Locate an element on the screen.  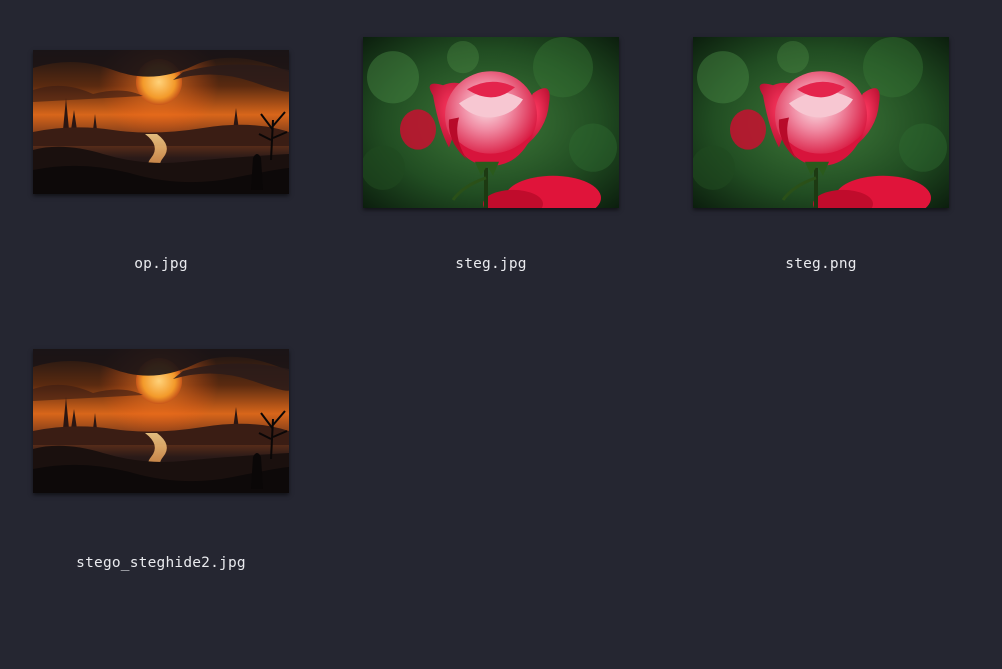
file-item-steg-jpg: steg.jpg is located at coordinates (480, 145).